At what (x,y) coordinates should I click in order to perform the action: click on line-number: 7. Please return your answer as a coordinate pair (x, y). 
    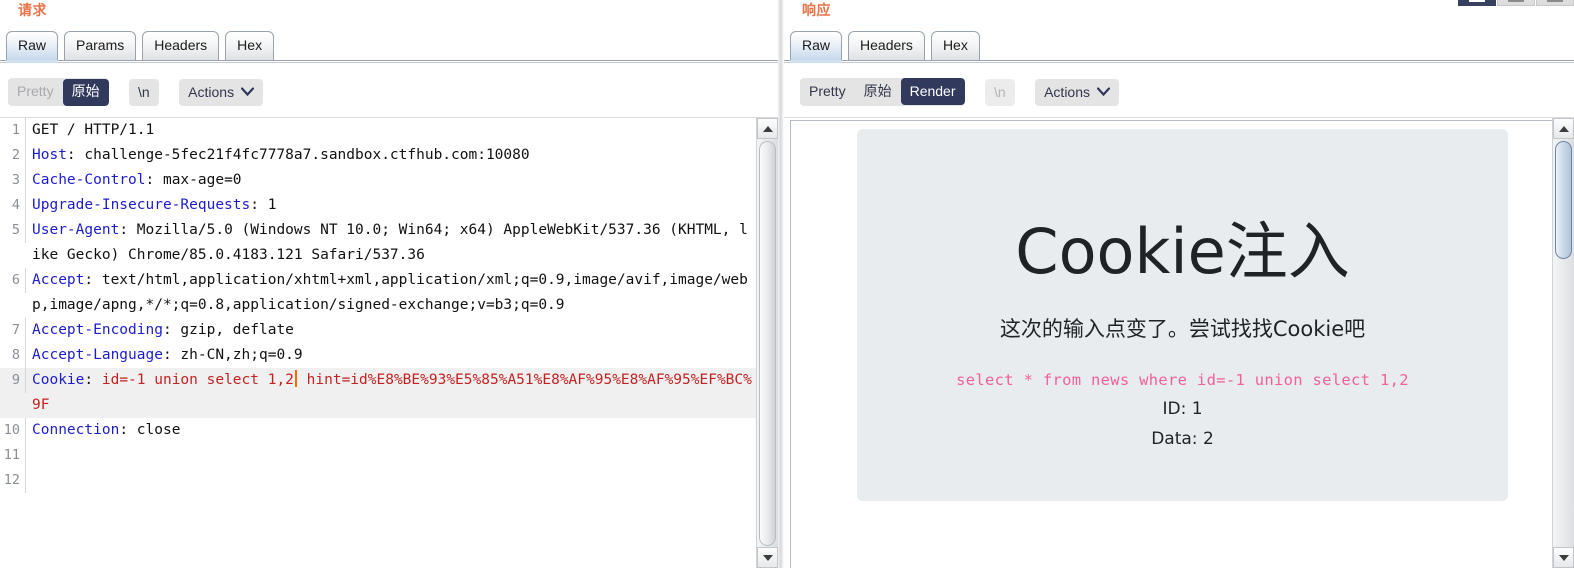
    Looking at the image, I should click on (13, 330).